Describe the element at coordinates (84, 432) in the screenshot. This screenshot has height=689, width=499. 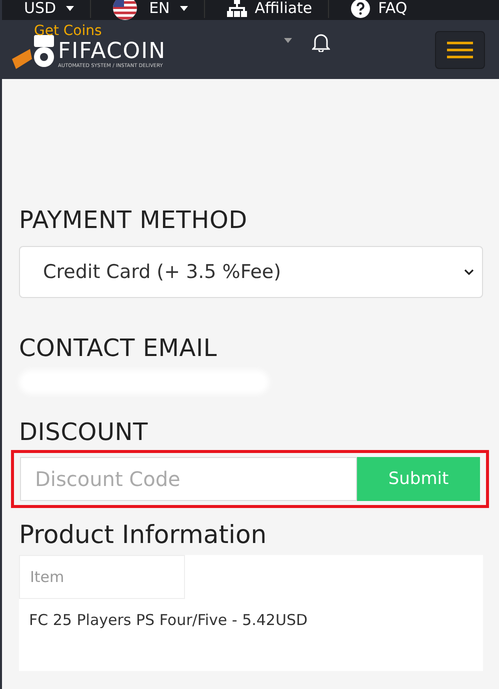
I see `section-heading: DISCOUNT` at that location.